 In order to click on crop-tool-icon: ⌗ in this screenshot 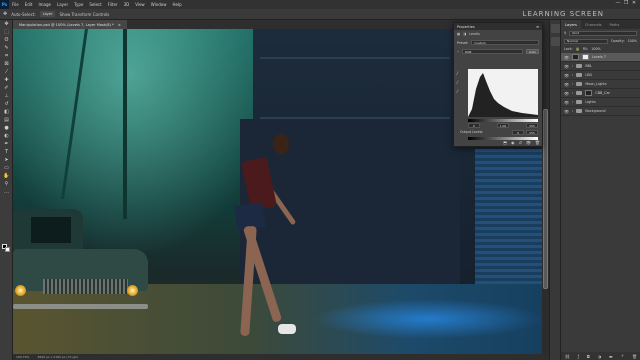, I will do `click(6, 56)`.